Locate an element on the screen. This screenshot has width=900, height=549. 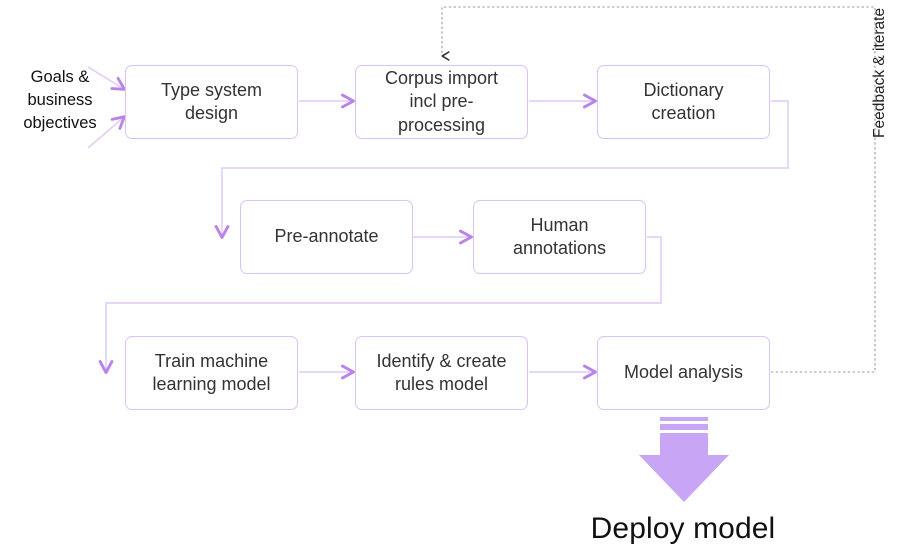
node-label: Dictionary creation is located at coordinates (683, 101).